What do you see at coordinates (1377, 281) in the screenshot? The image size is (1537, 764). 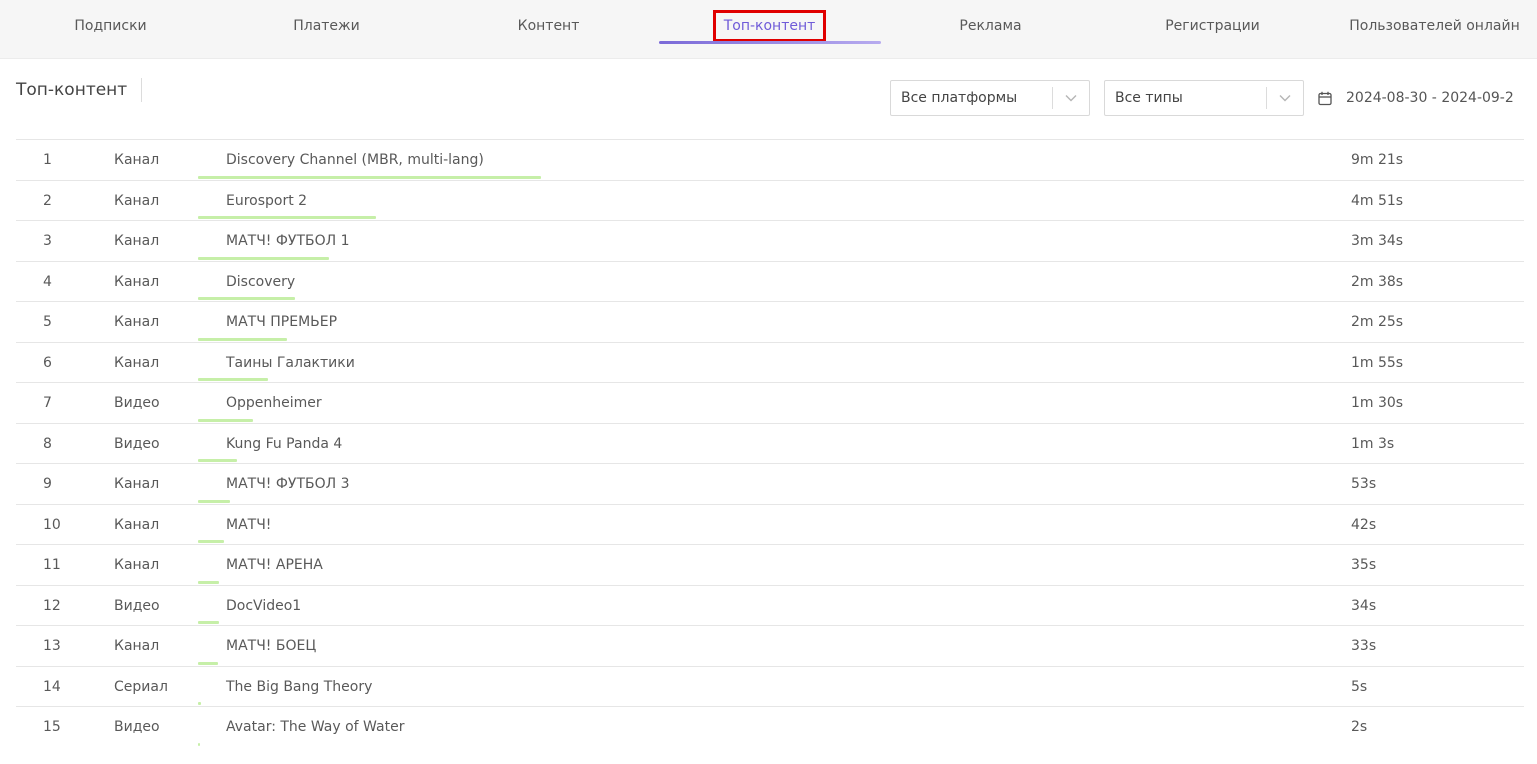 I see `row-duration: 2m 38s` at bounding box center [1377, 281].